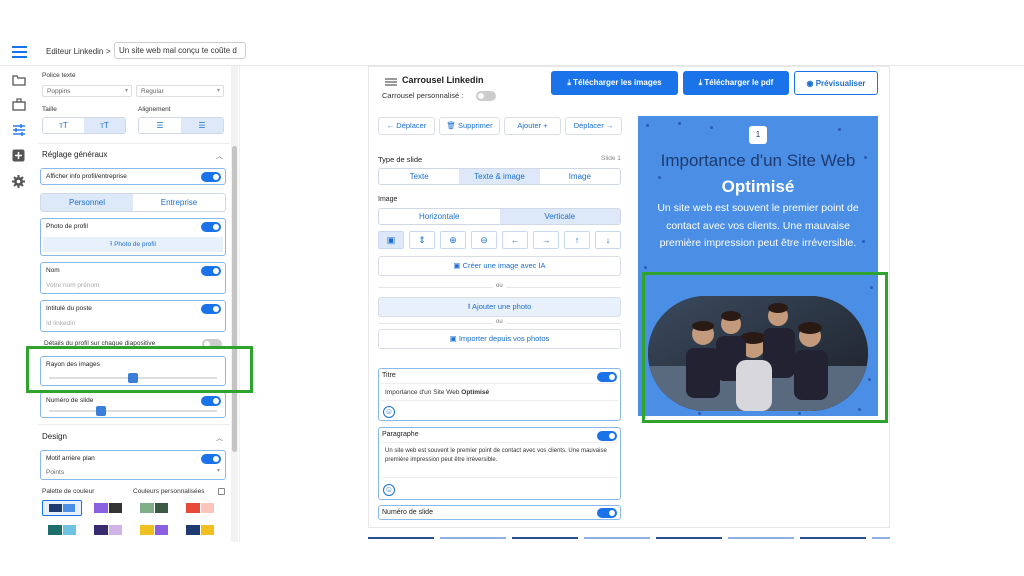  I want to click on create-ai-image-button: ▣ Créer une image avec IA, so click(499, 266).